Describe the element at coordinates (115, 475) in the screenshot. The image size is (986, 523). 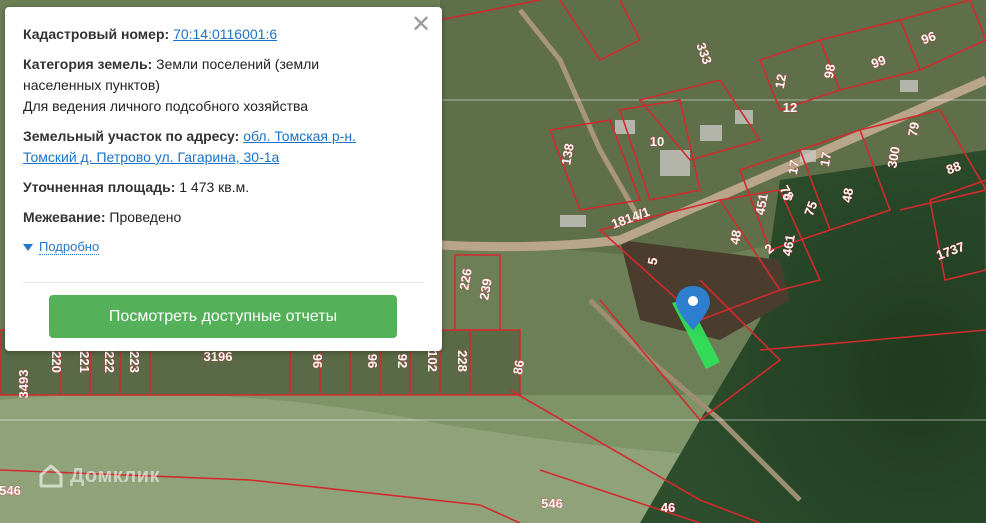
I see `watermark-text: Домклик` at that location.